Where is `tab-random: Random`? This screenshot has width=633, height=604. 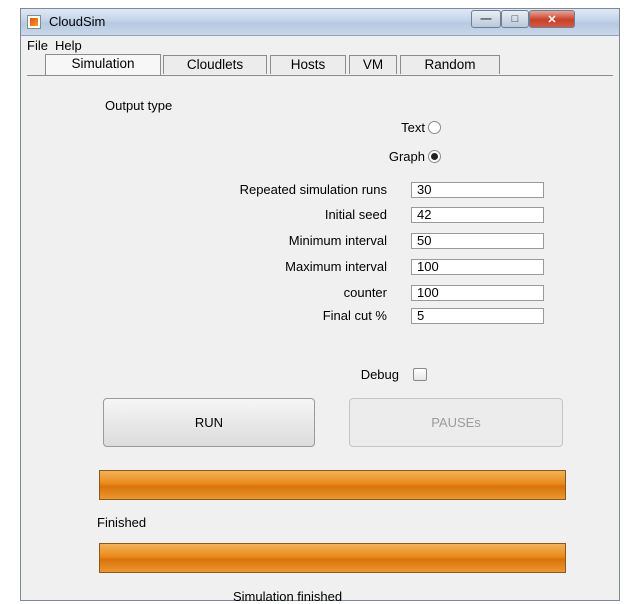
tab-random: Random is located at coordinates (450, 64).